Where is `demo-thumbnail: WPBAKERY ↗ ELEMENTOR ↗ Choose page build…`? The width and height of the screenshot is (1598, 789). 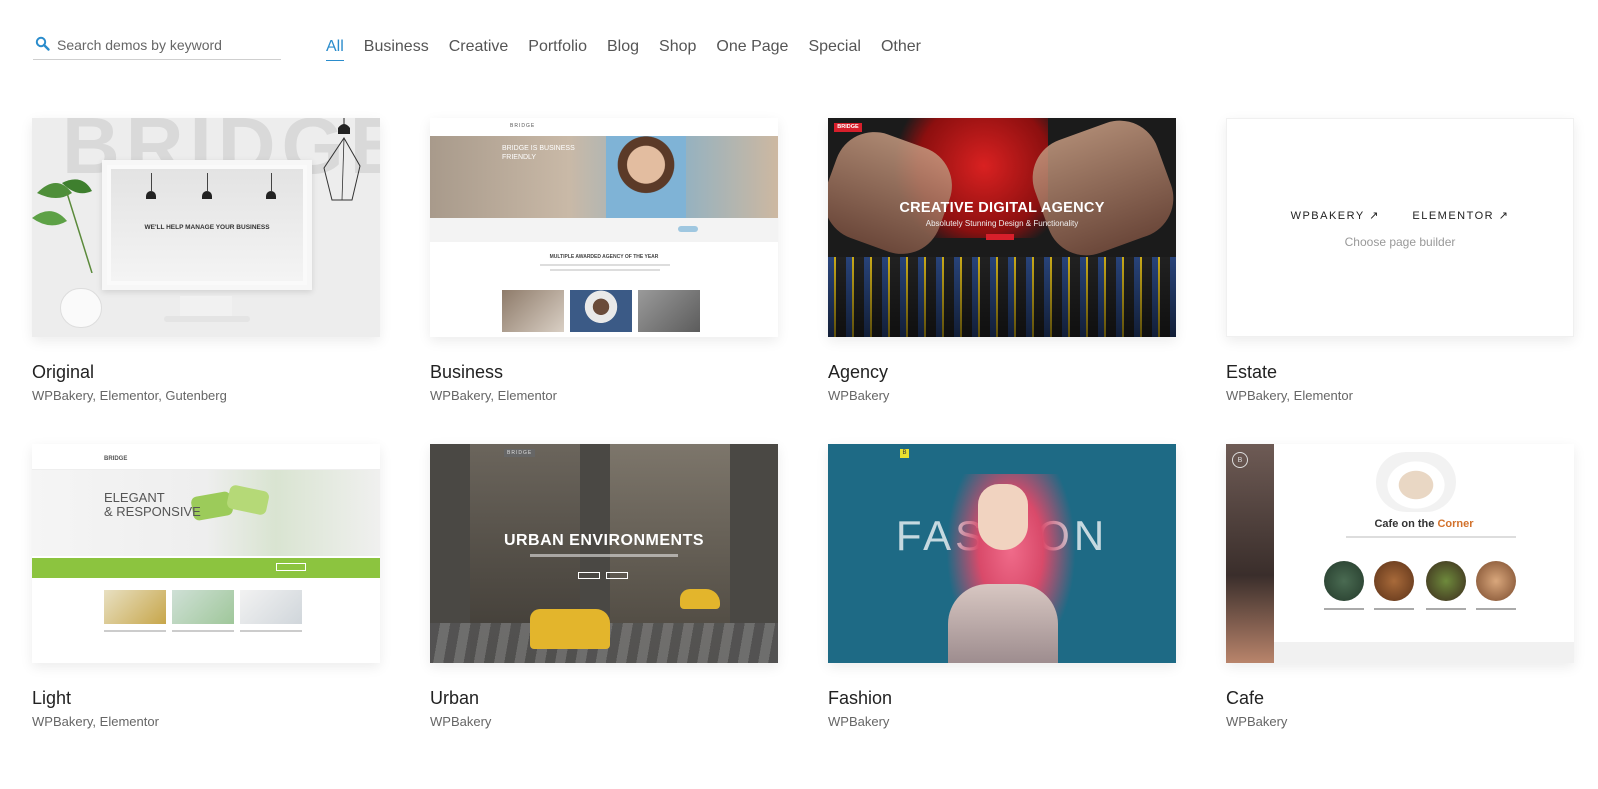
demo-thumbnail: WPBAKERY ↗ ELEMENTOR ↗ Choose page build… is located at coordinates (1400, 227).